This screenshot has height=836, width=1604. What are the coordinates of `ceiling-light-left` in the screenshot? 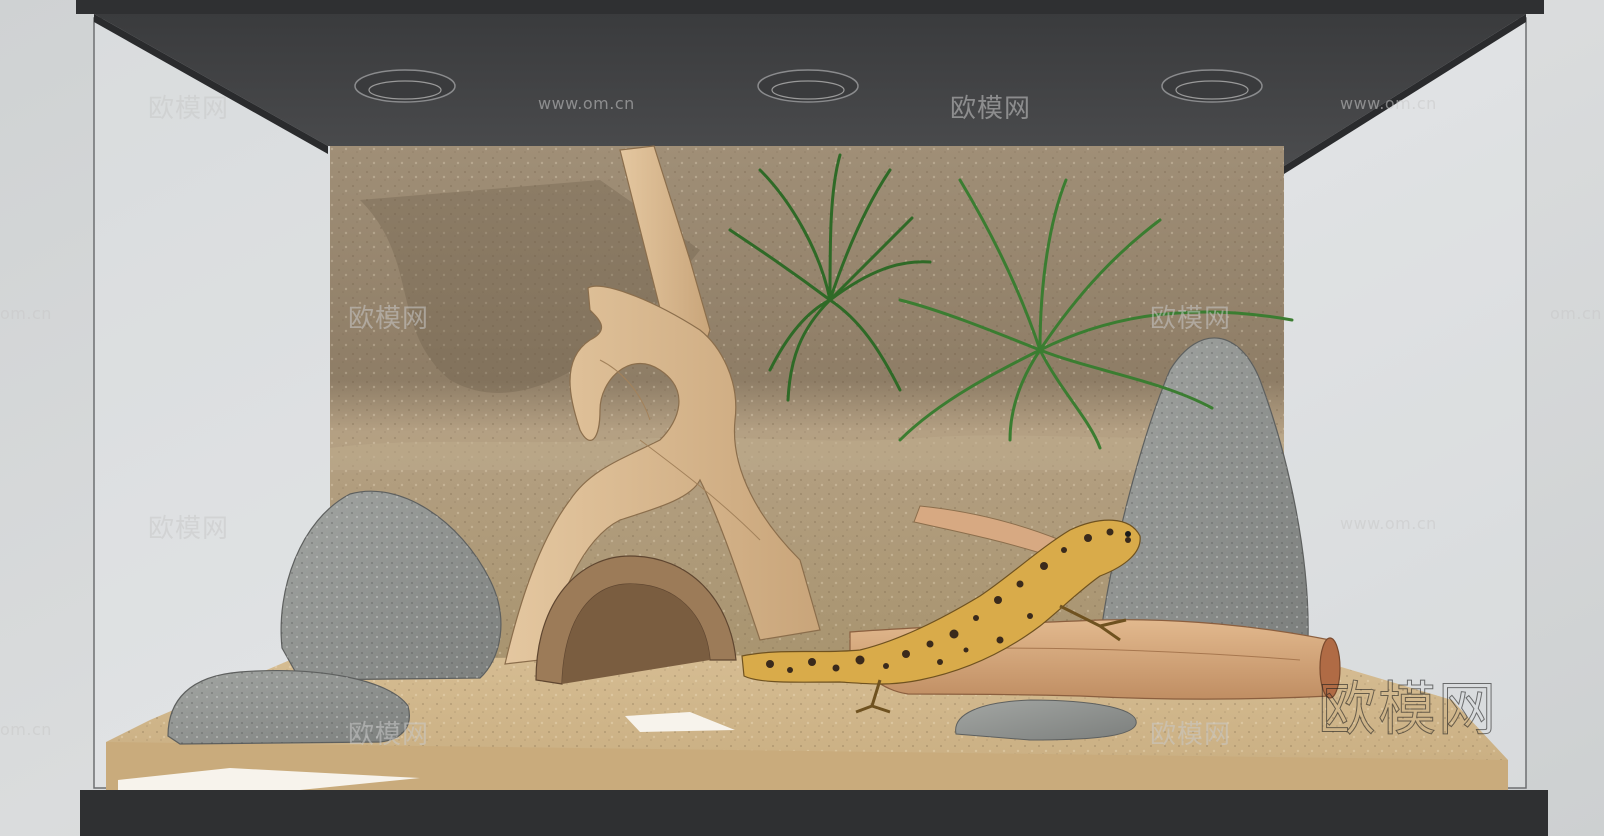 It's located at (405, 86).